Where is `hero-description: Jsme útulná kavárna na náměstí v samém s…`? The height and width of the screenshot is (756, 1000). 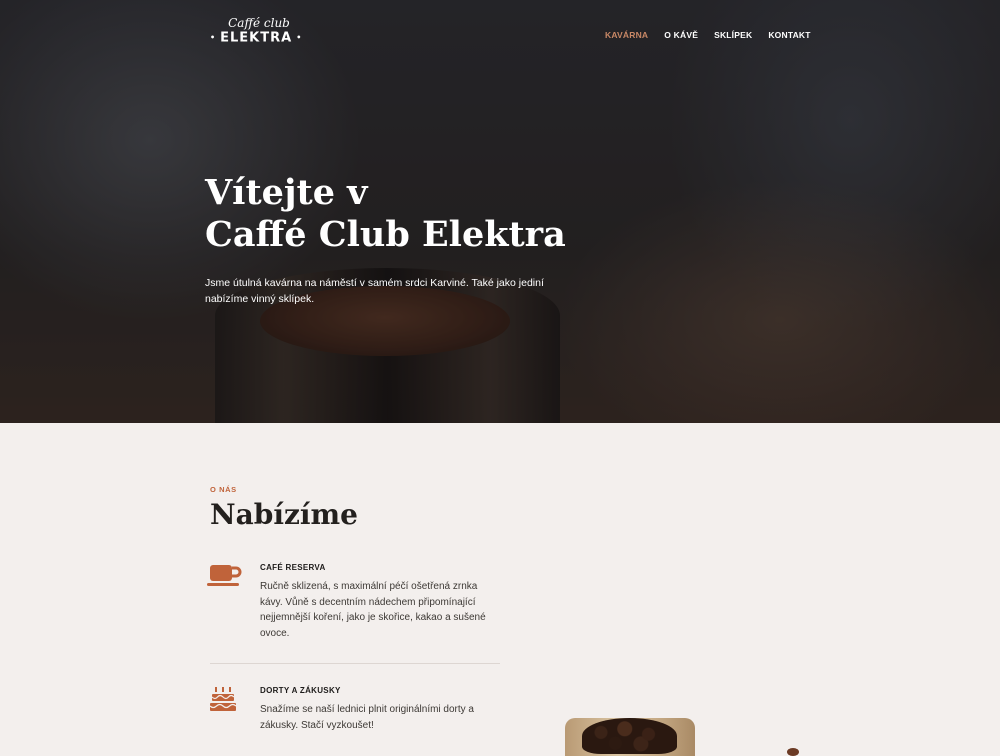 hero-description: Jsme útulná kavárna na náměstí v samém s… is located at coordinates (374, 291).